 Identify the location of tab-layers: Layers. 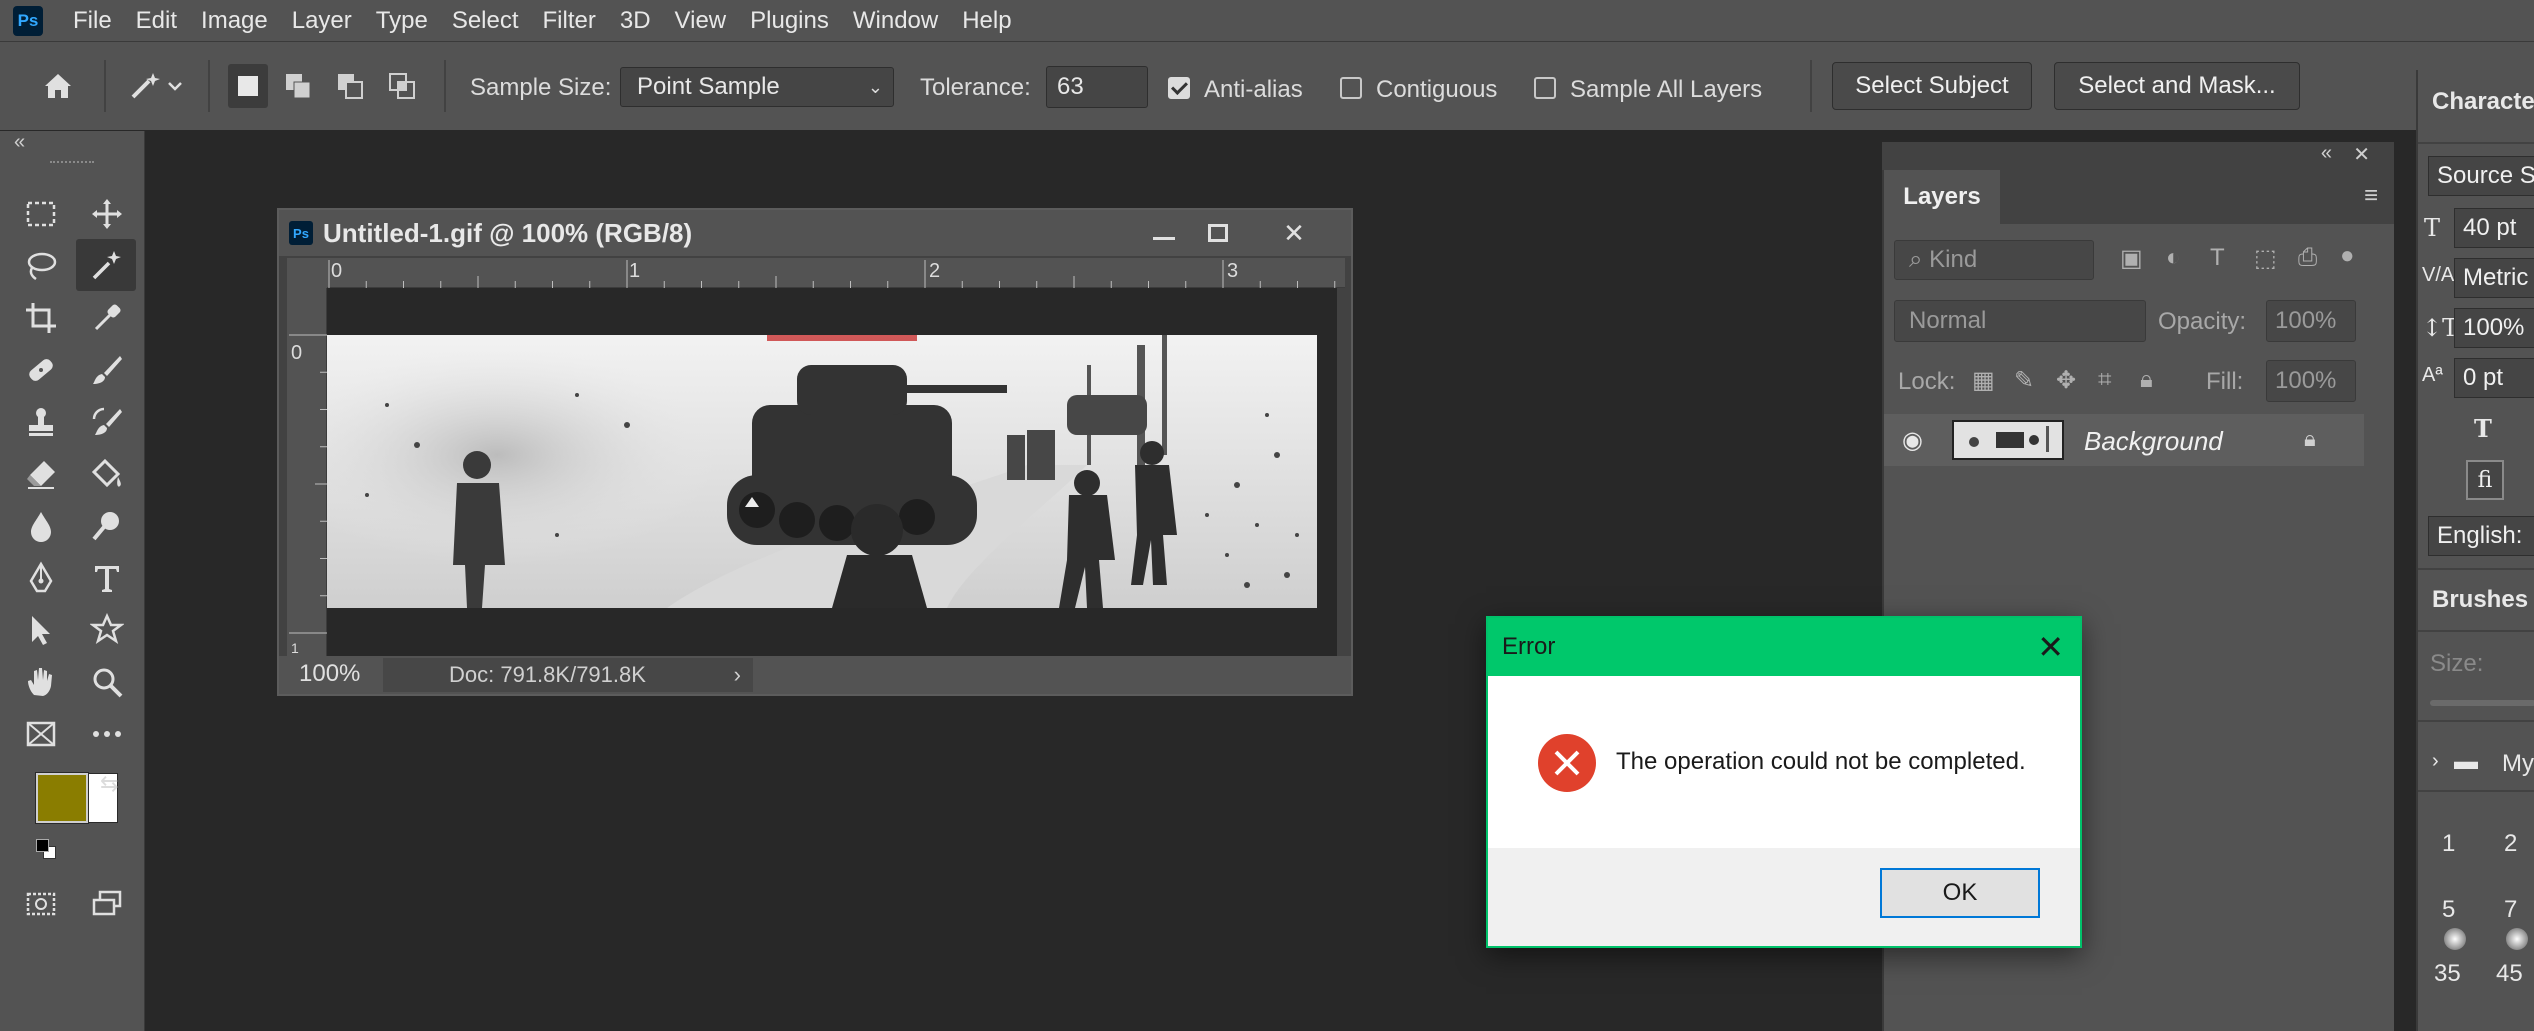
(1942, 197).